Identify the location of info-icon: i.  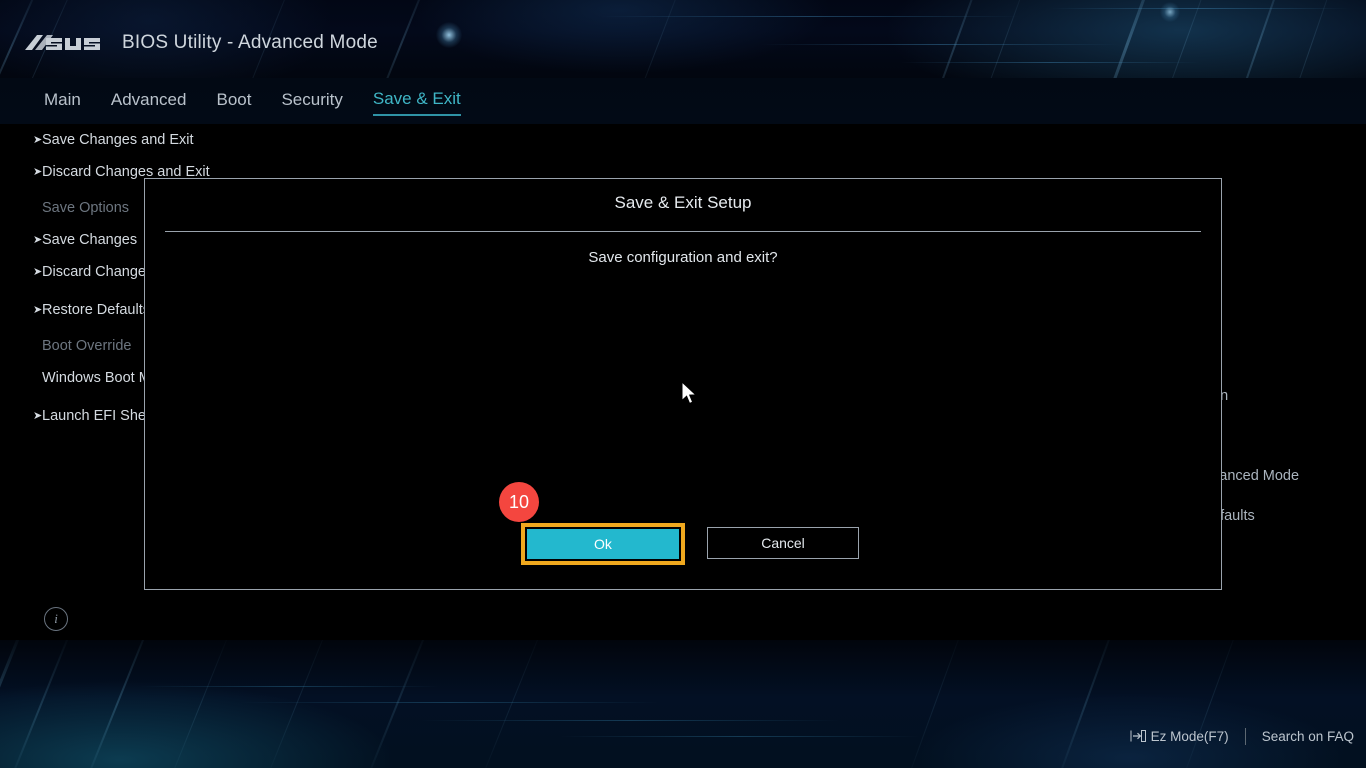
(56, 619).